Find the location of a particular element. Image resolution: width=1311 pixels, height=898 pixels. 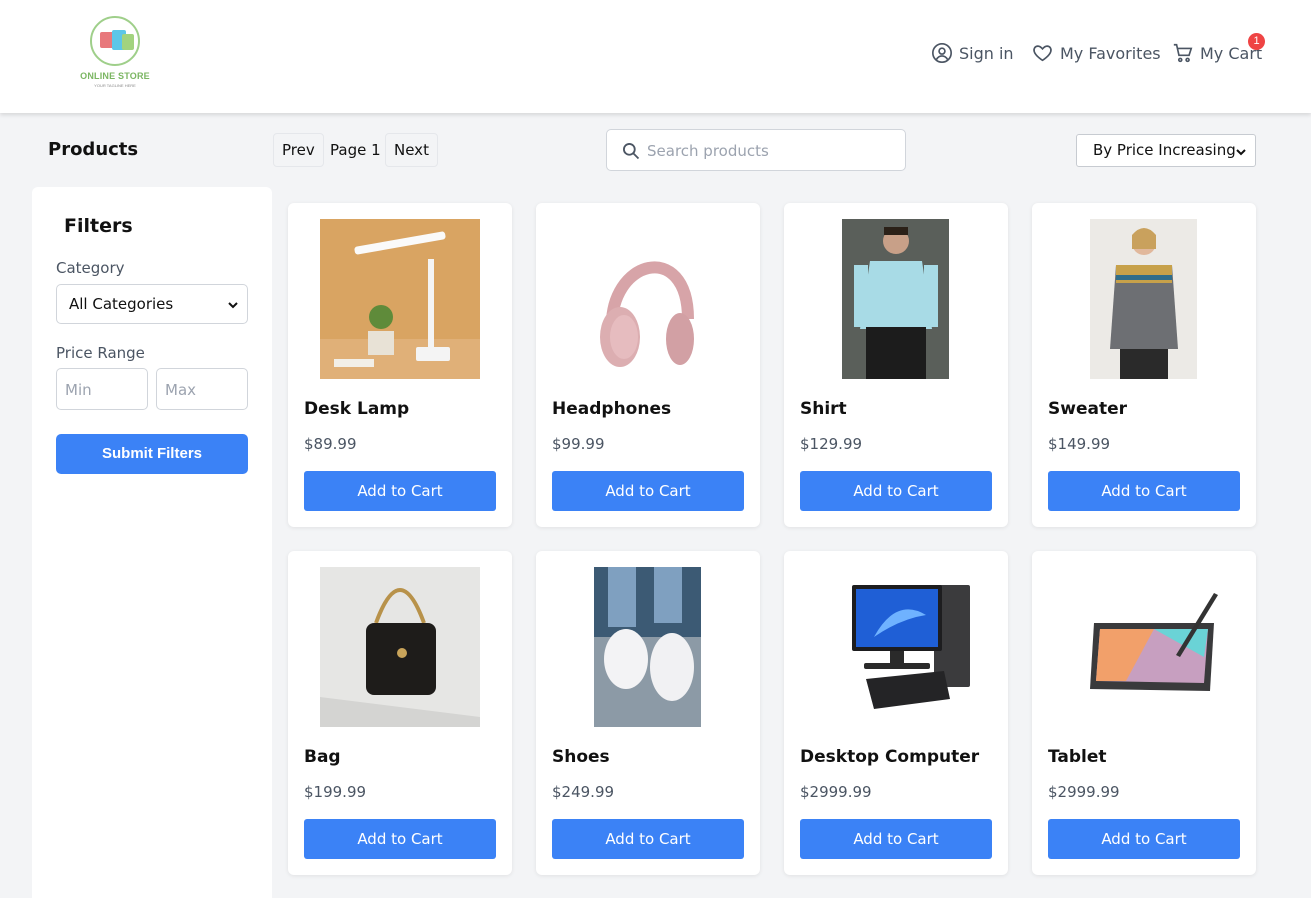

desk-lamp-image is located at coordinates (400, 299).